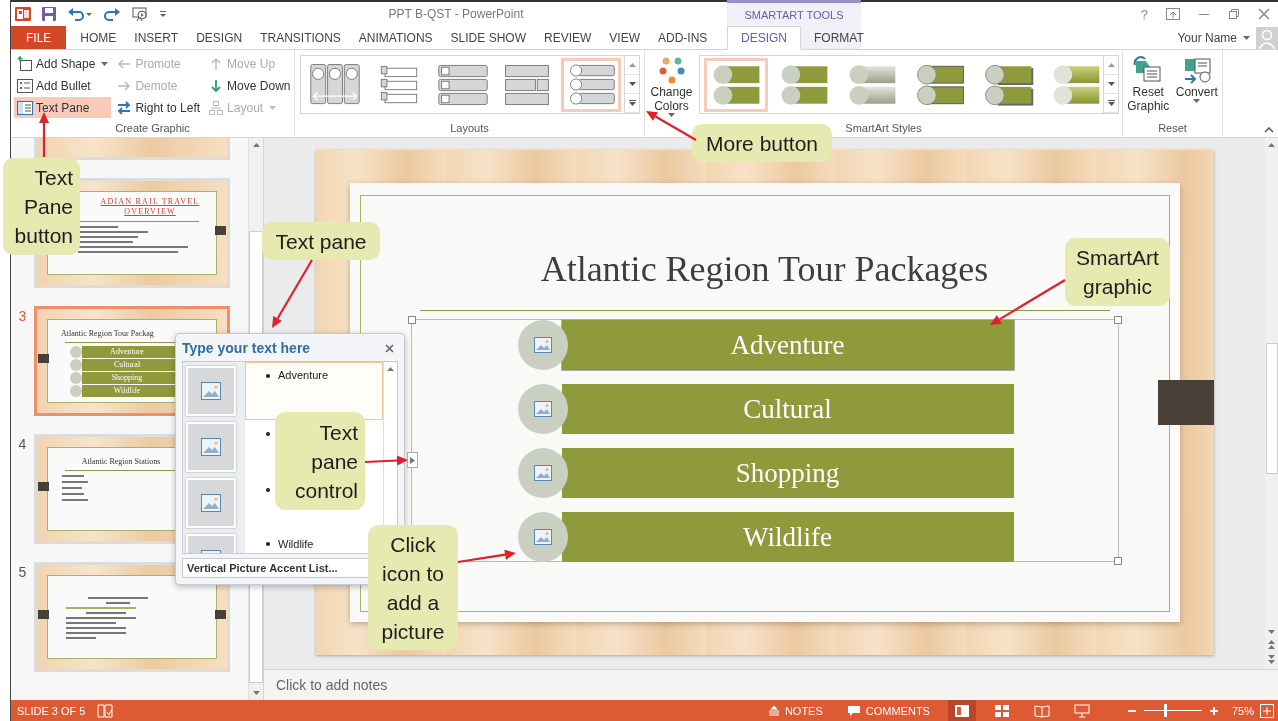  What do you see at coordinates (794, 15) in the screenshot?
I see `contextual-tab-header: SMARTART TOOLS` at bounding box center [794, 15].